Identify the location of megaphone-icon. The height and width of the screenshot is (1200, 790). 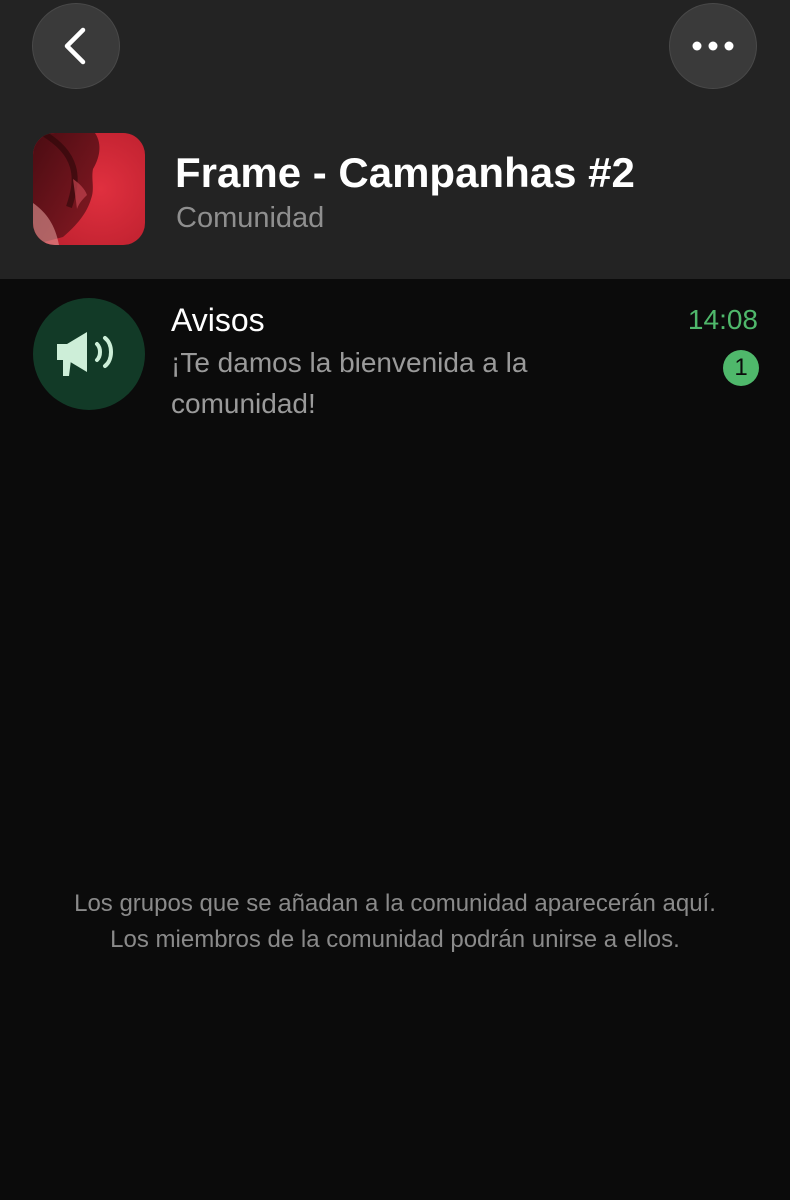
(85, 354).